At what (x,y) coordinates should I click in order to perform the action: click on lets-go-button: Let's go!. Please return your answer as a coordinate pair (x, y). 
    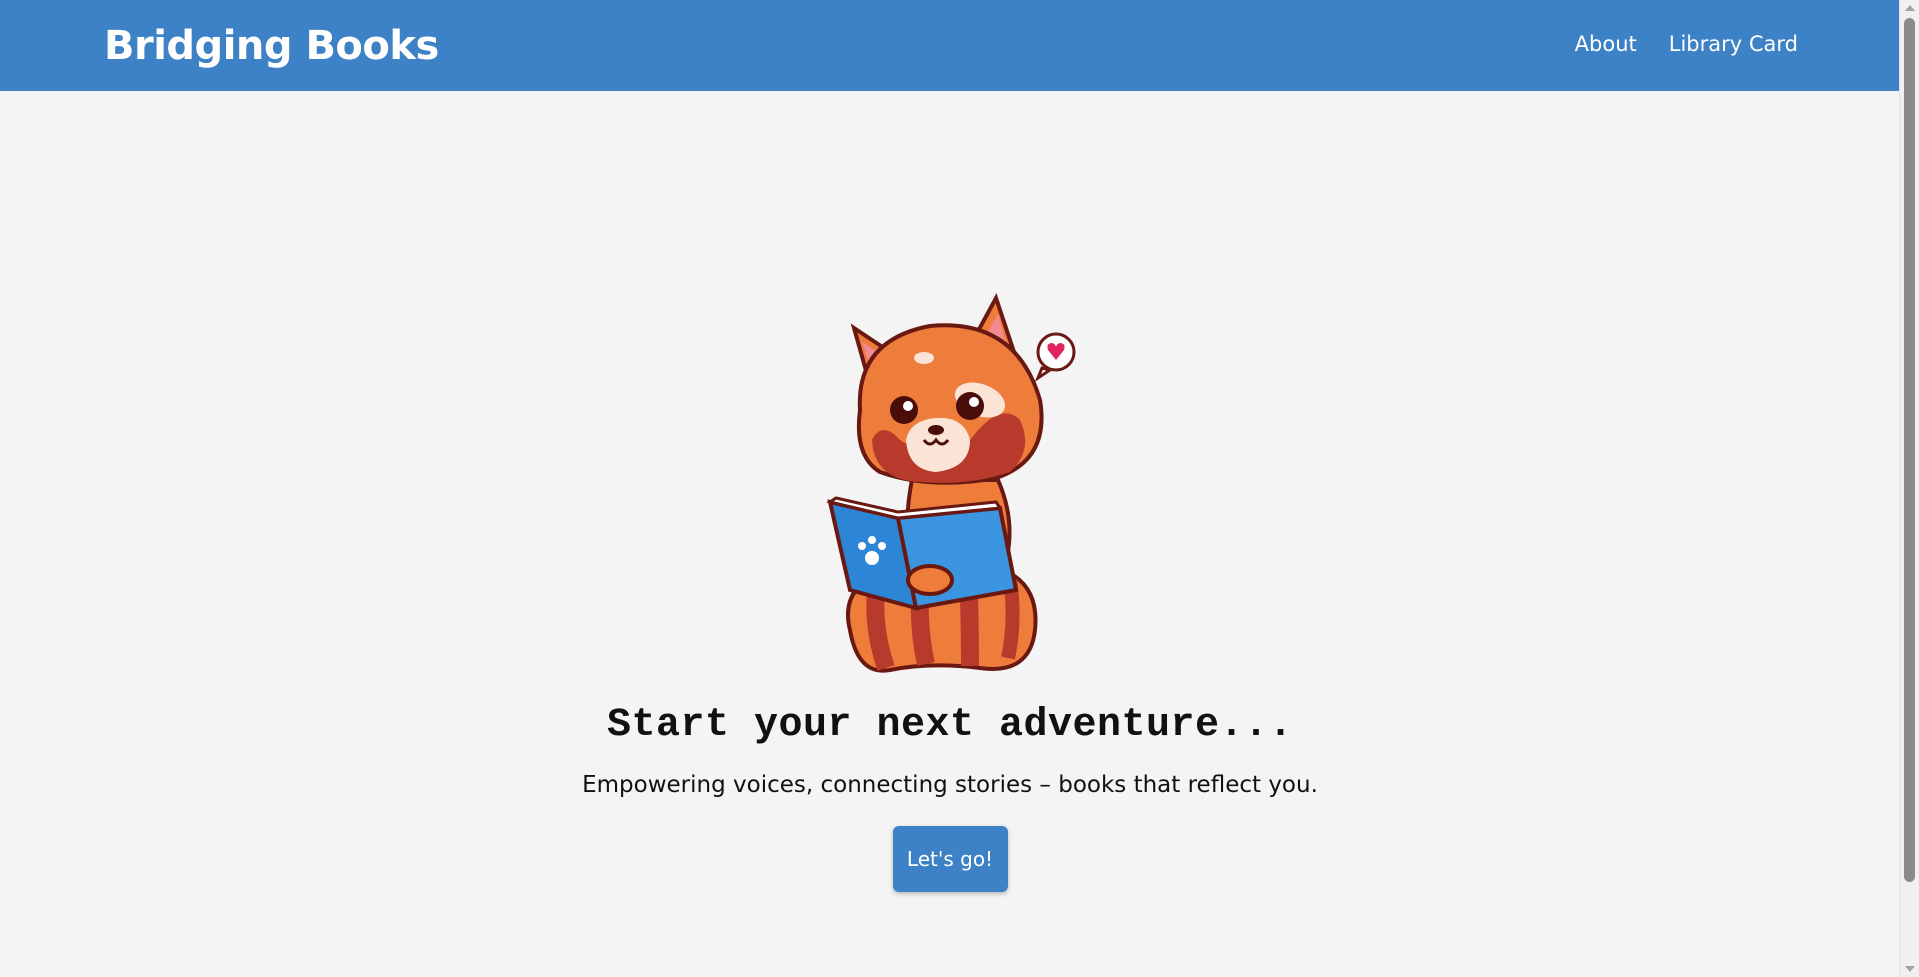
    Looking at the image, I should click on (950, 859).